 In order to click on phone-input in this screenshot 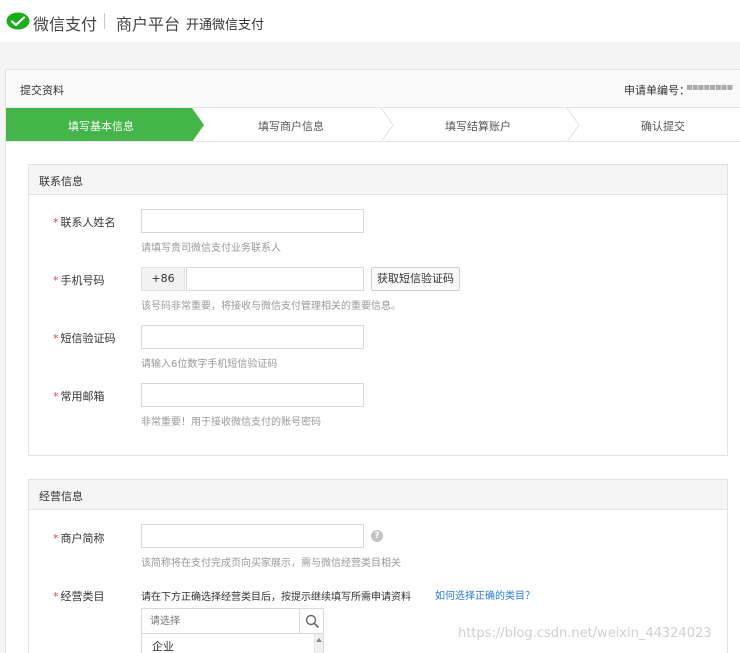, I will do `click(275, 279)`.